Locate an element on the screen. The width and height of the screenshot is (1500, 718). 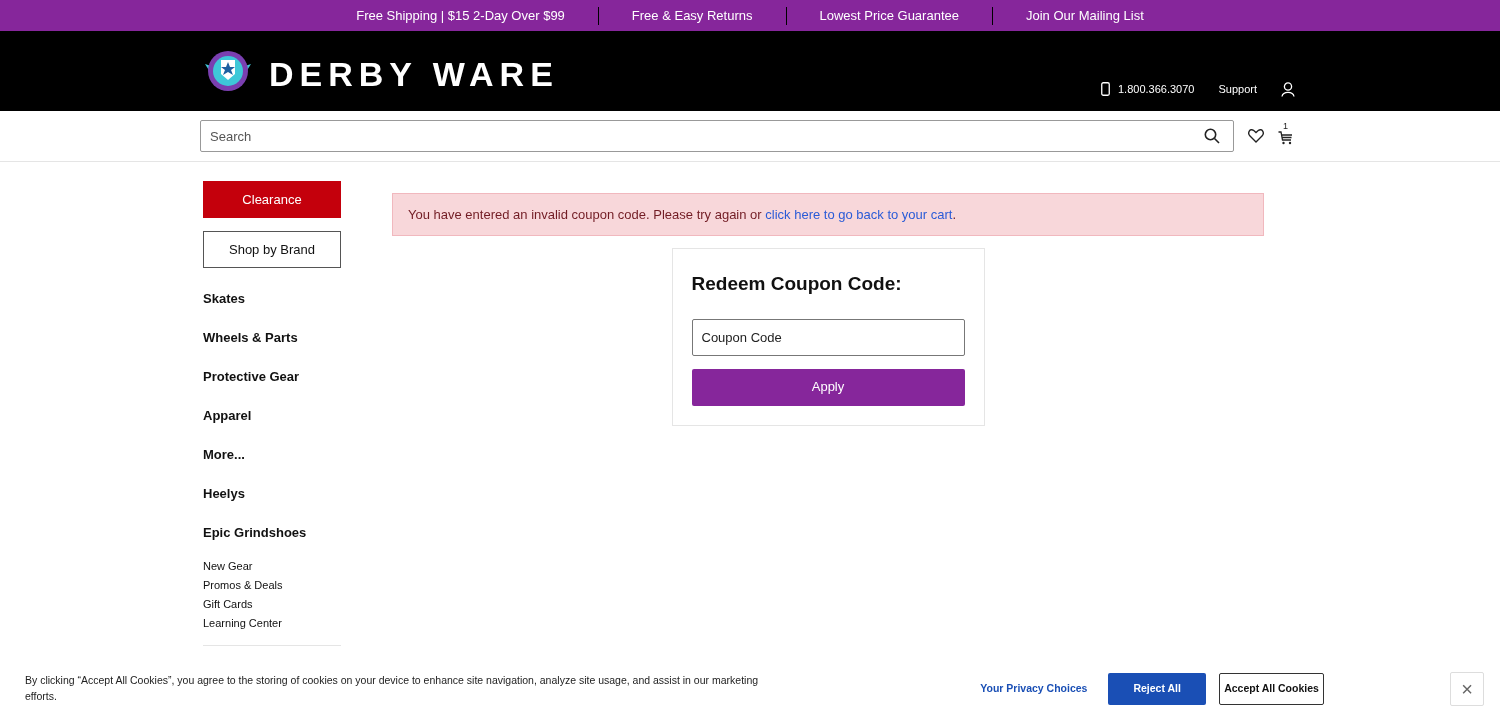
search-field: Search is located at coordinates (717, 136).